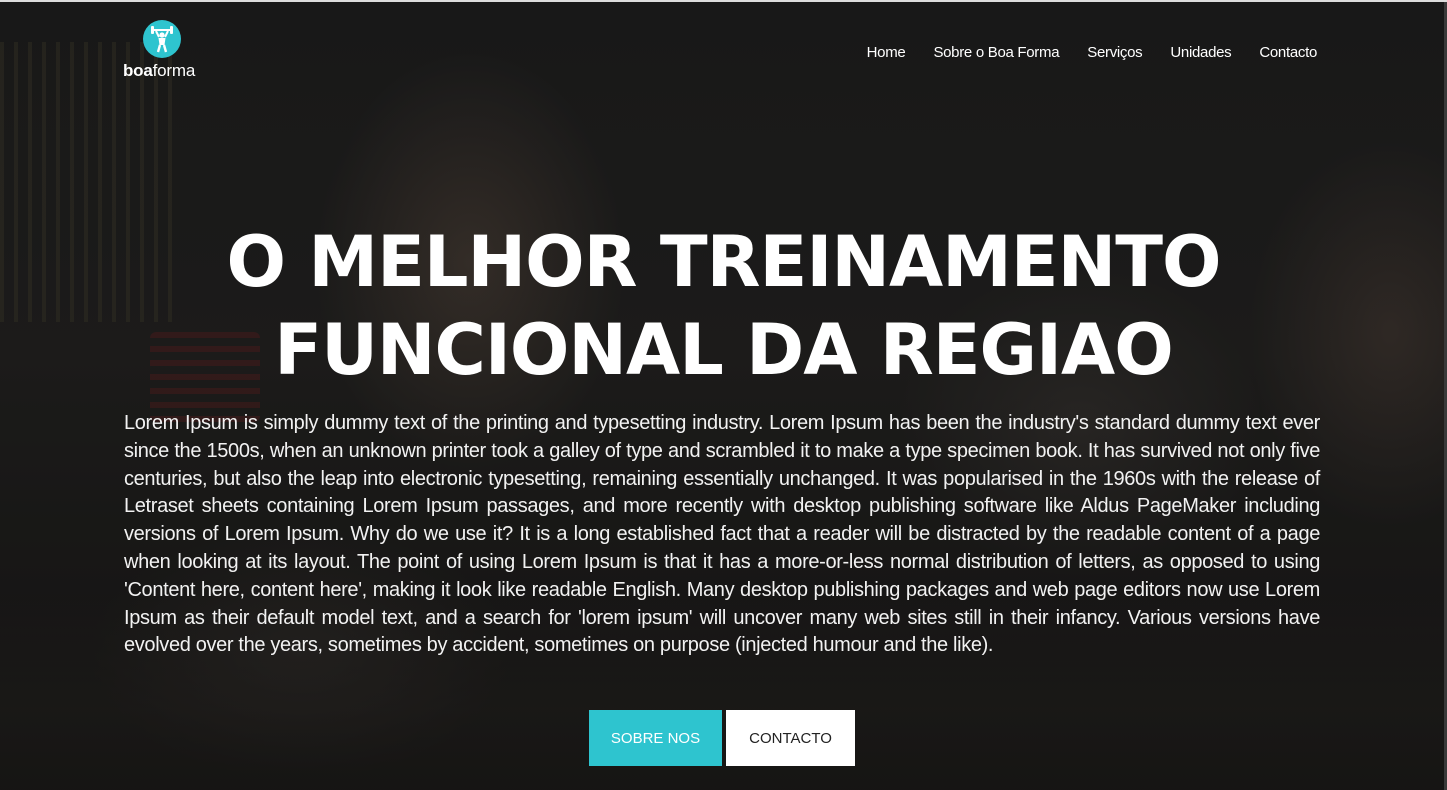  What do you see at coordinates (790, 738) in the screenshot?
I see `contacto-button: CONTACTO` at bounding box center [790, 738].